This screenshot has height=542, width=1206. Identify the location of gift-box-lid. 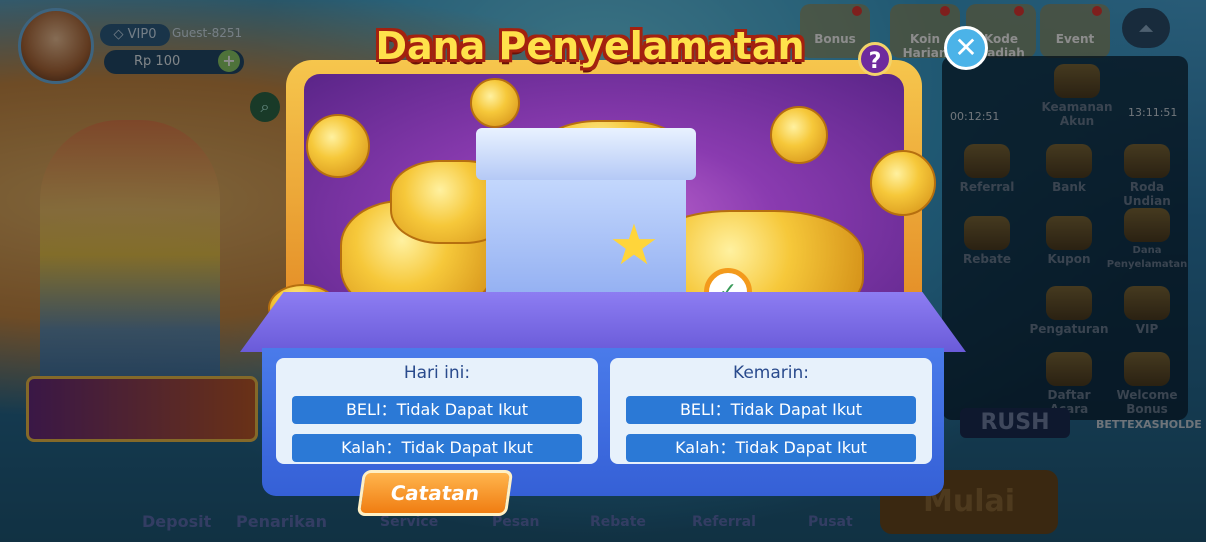
(586, 154).